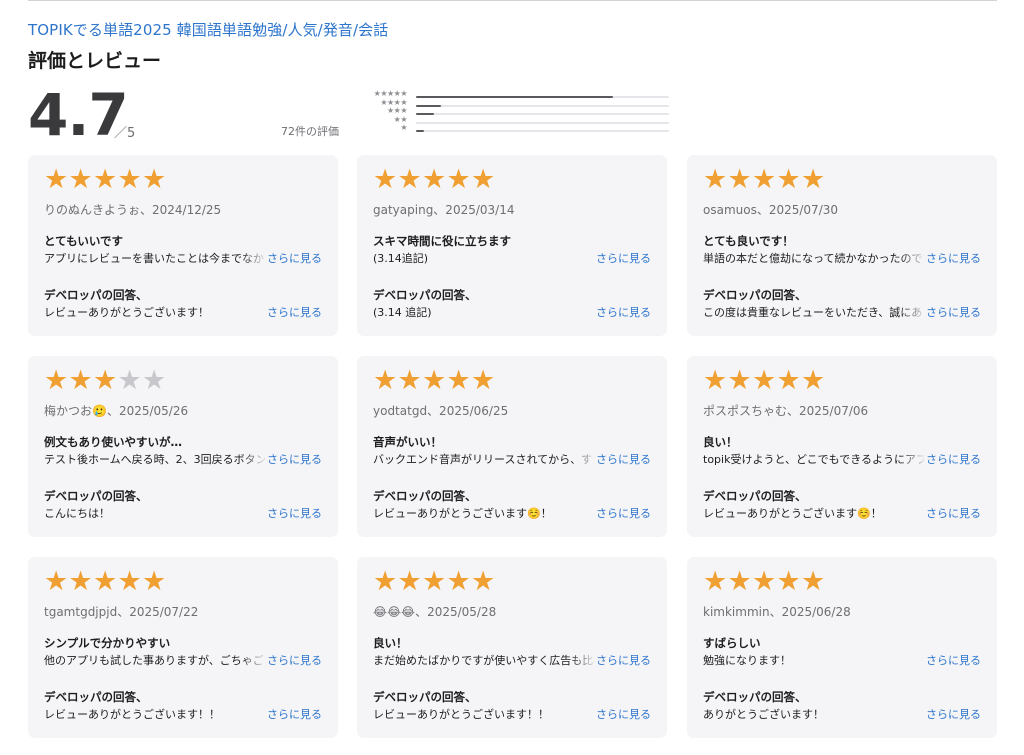 Image resolution: width=1024 pixels, height=755 pixels. What do you see at coordinates (401, 258) in the screenshot?
I see `review-body: (3.14追記)` at bounding box center [401, 258].